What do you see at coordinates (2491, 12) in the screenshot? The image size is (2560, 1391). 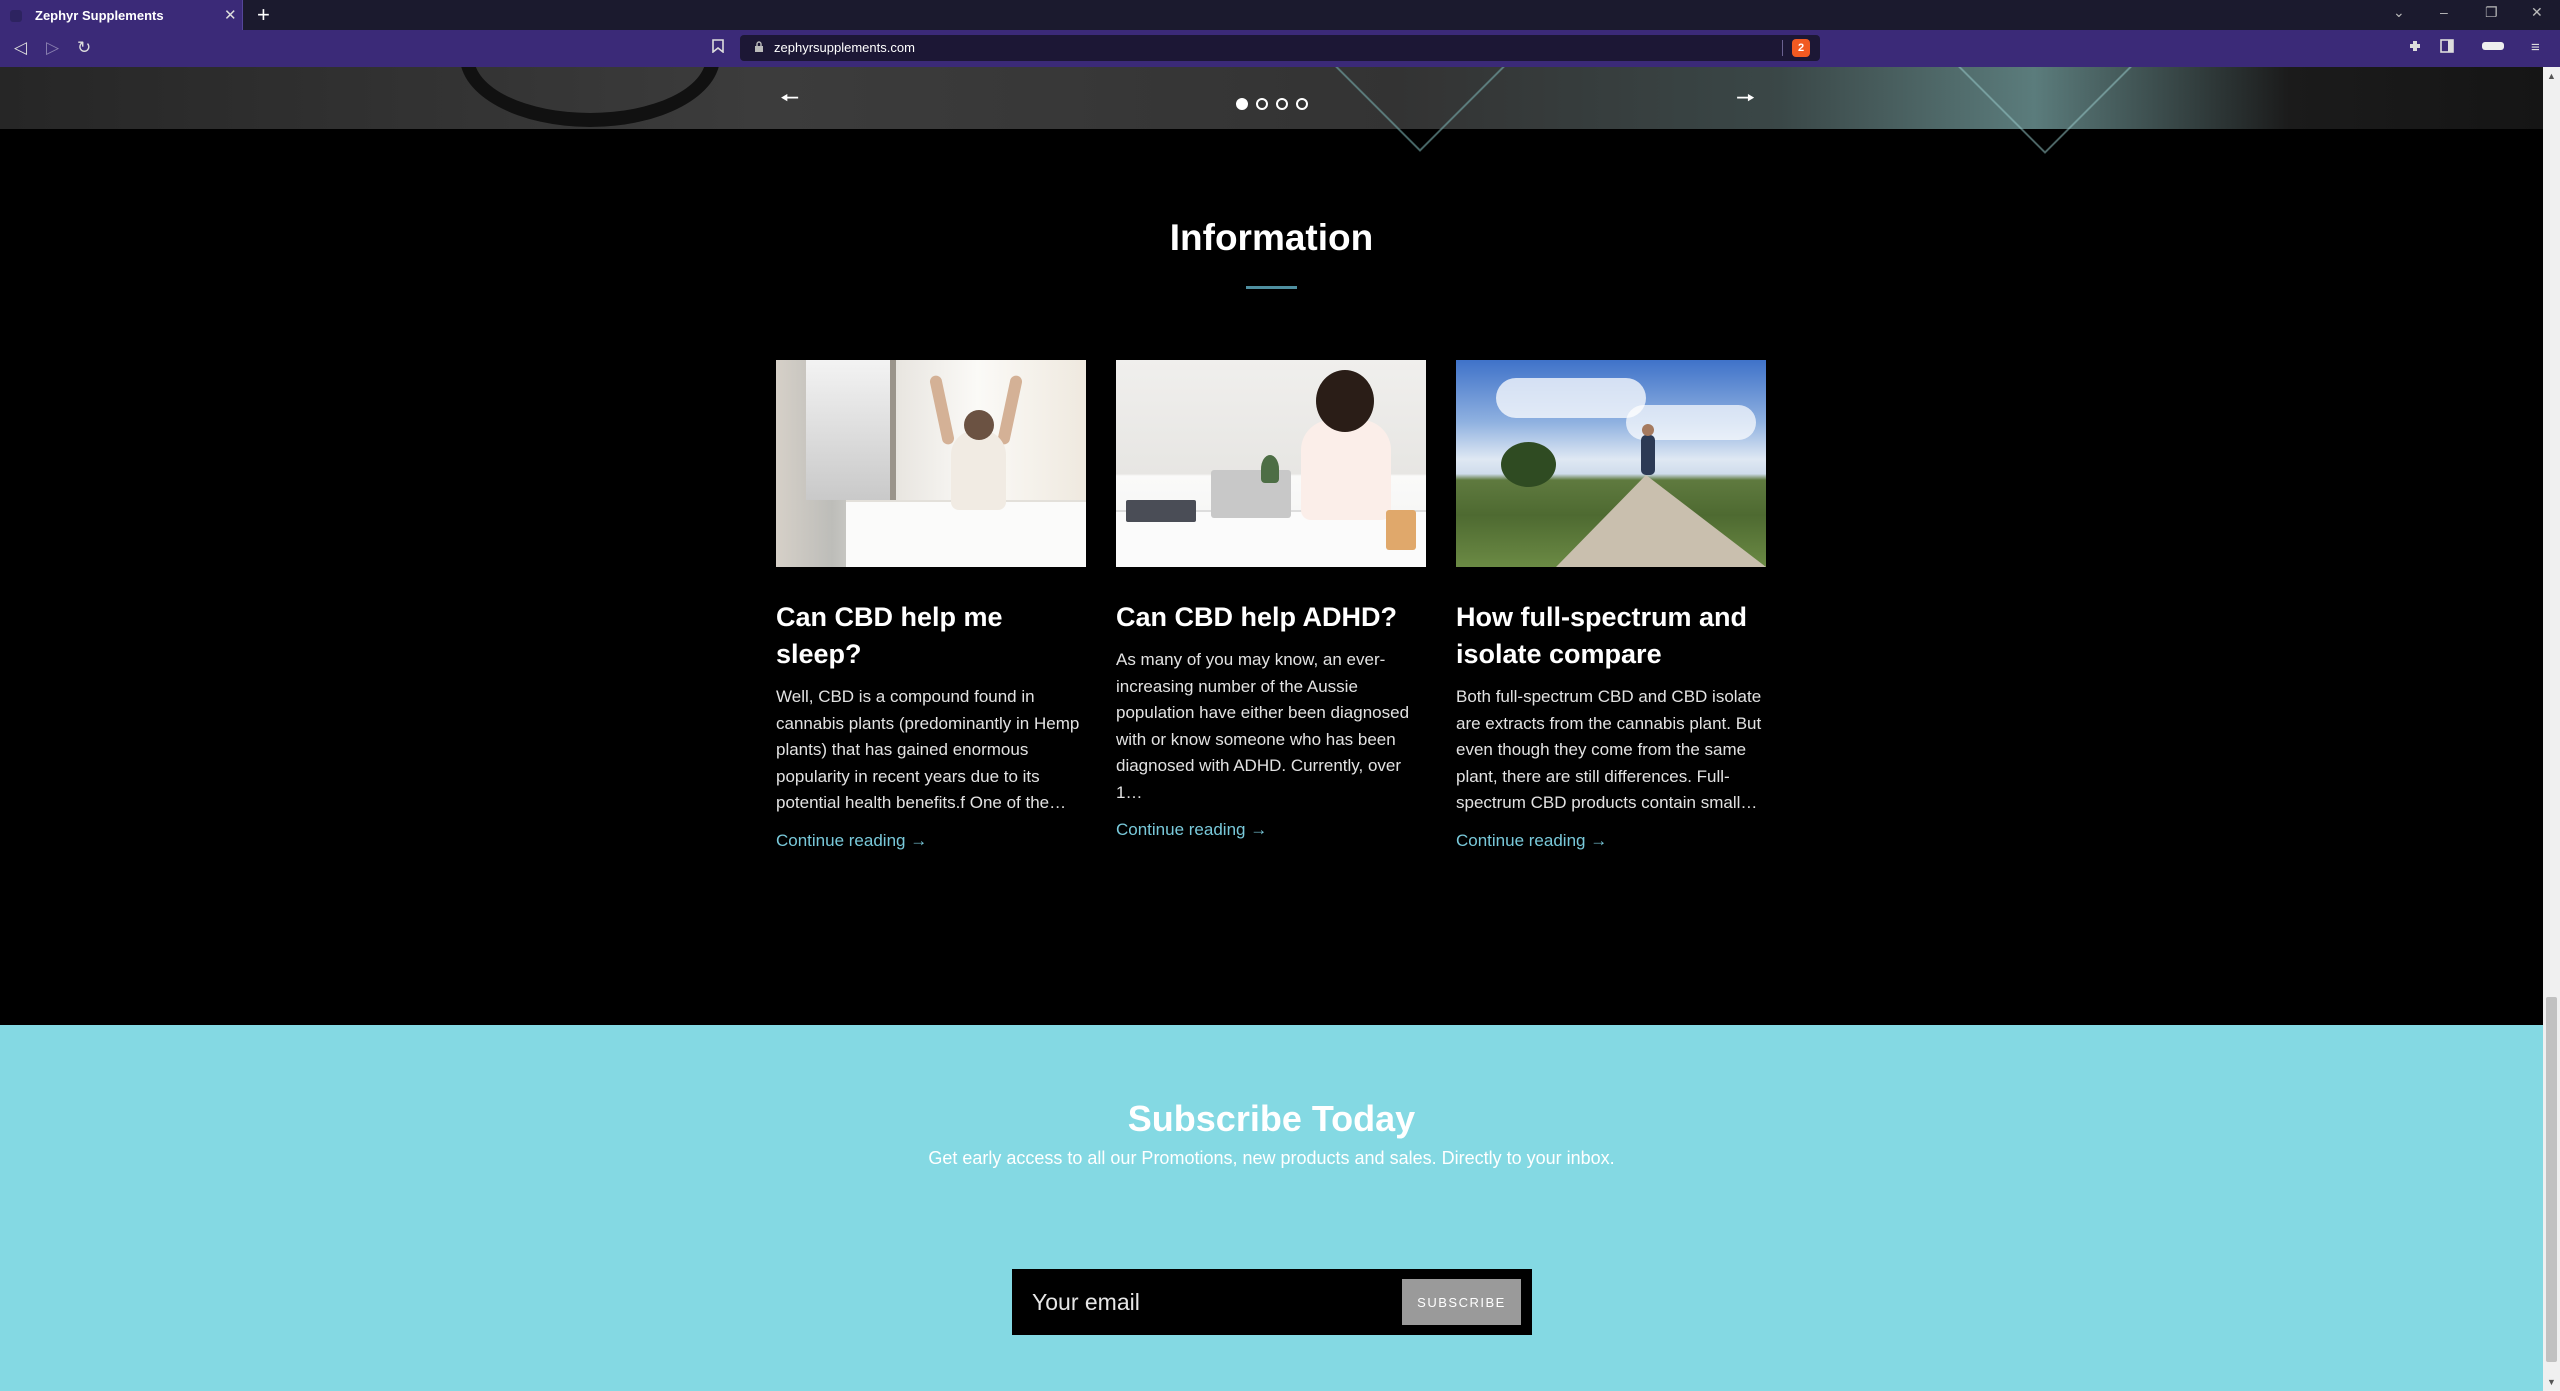 I see `restore-button: ❐` at bounding box center [2491, 12].